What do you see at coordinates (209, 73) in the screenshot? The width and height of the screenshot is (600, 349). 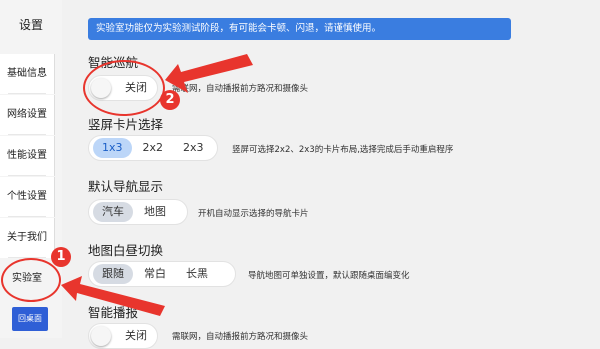 I see `arrow-to-toggle-icon` at bounding box center [209, 73].